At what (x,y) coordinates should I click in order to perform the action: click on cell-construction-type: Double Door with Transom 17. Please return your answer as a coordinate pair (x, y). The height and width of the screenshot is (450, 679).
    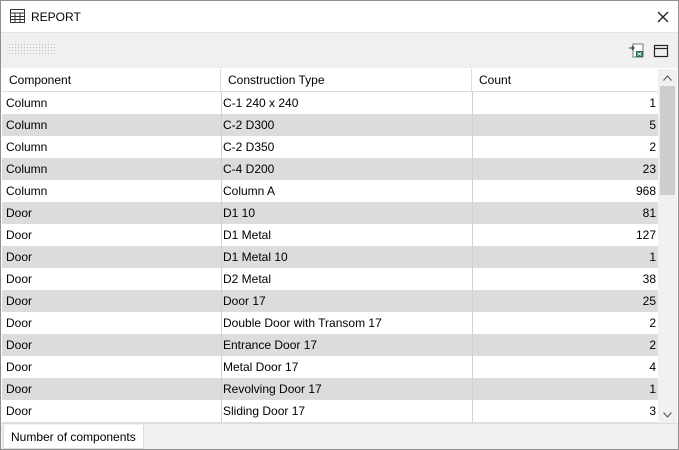
    Looking at the image, I should click on (302, 323).